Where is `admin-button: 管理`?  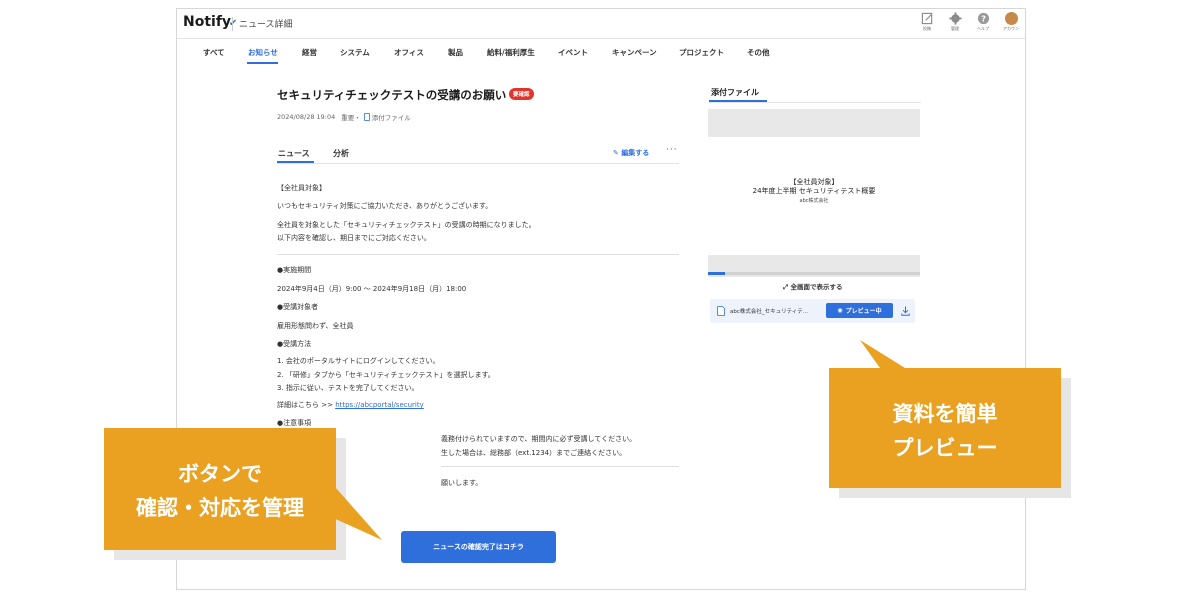 admin-button: 管理 is located at coordinates (955, 25).